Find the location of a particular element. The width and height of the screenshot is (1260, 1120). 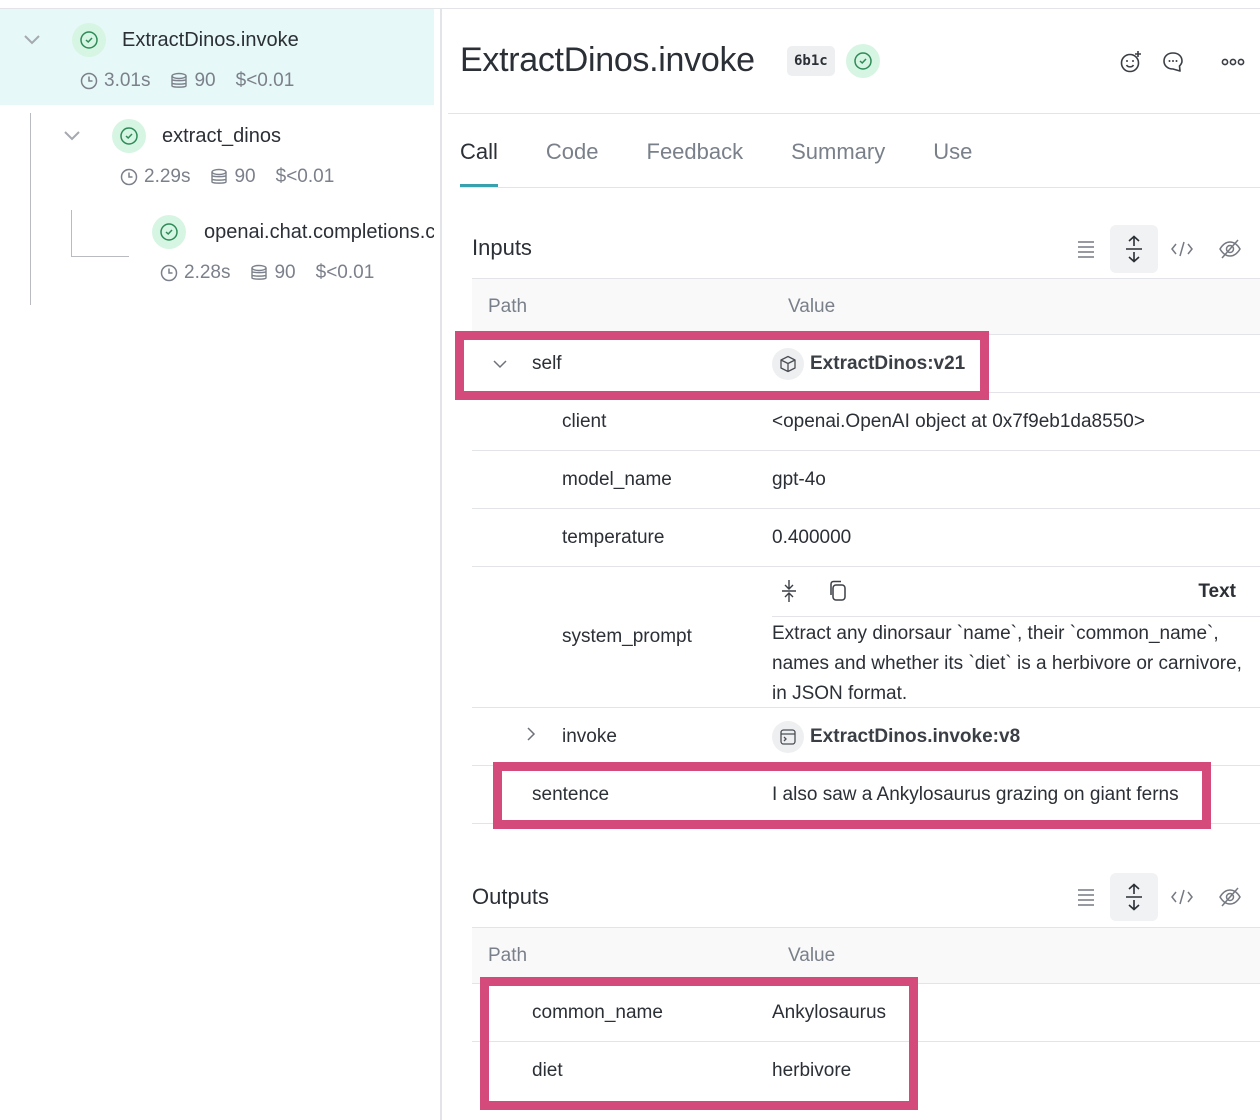

input-row-model-name: model_name gpt-4o is located at coordinates (866, 480).